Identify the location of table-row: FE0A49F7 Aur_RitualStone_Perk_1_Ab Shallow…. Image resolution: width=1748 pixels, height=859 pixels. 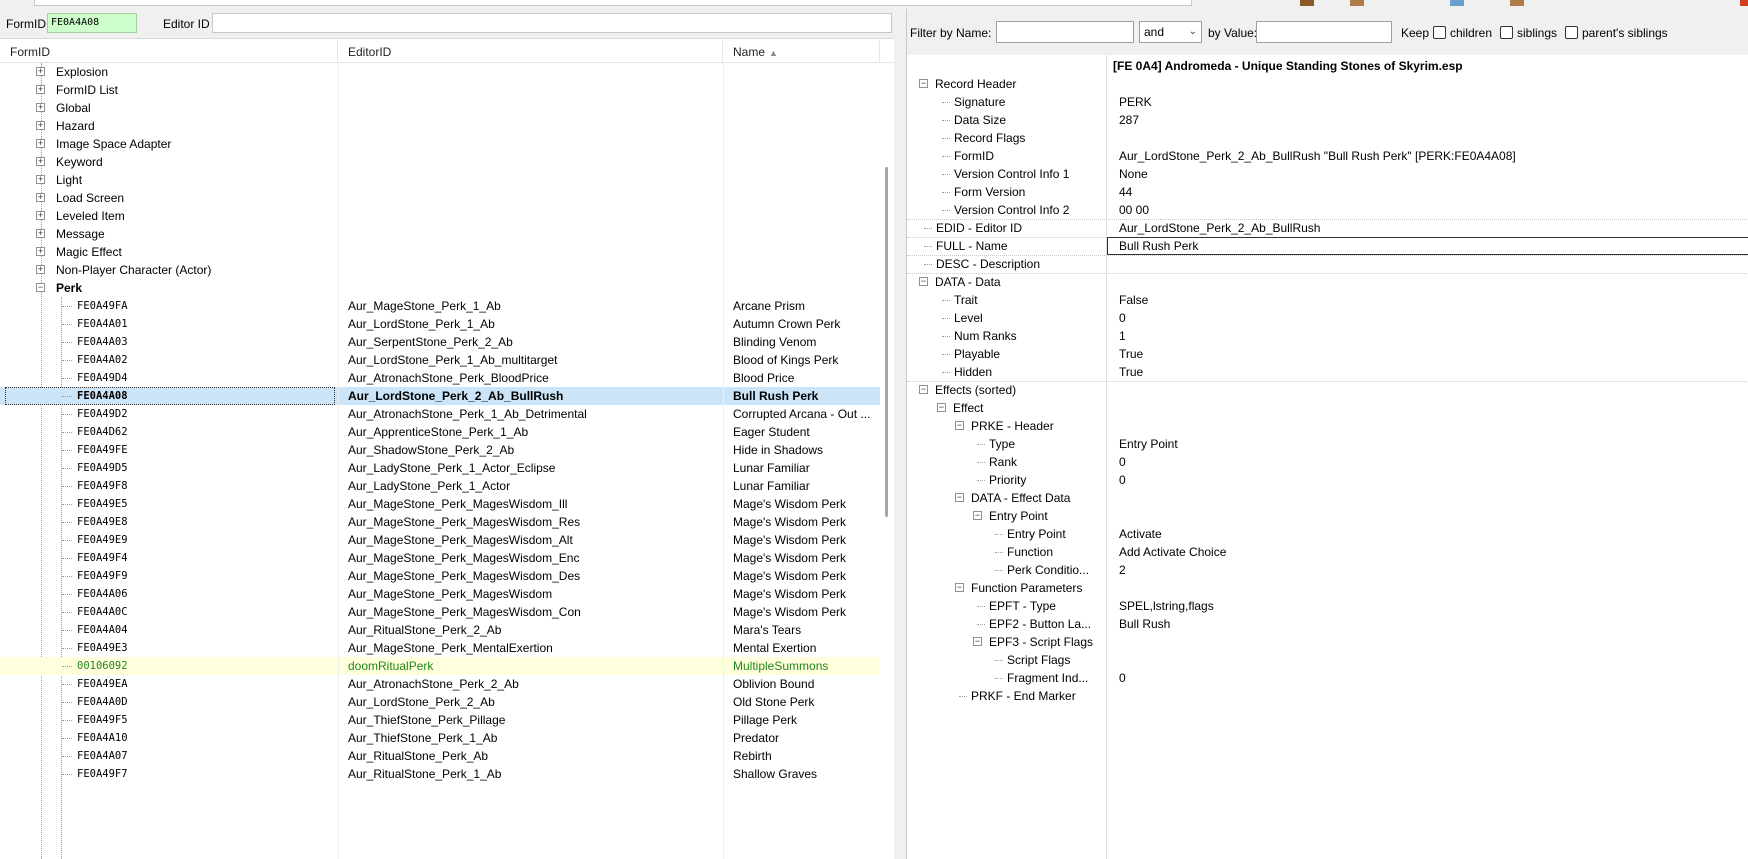
(440, 774).